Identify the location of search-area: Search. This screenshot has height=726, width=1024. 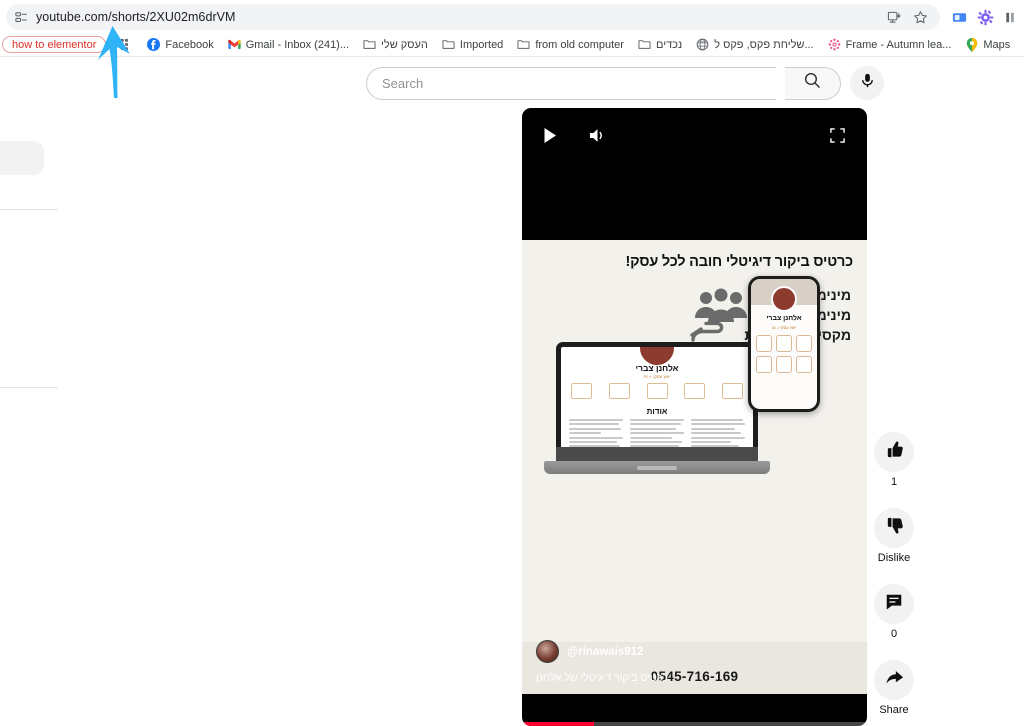
(625, 83).